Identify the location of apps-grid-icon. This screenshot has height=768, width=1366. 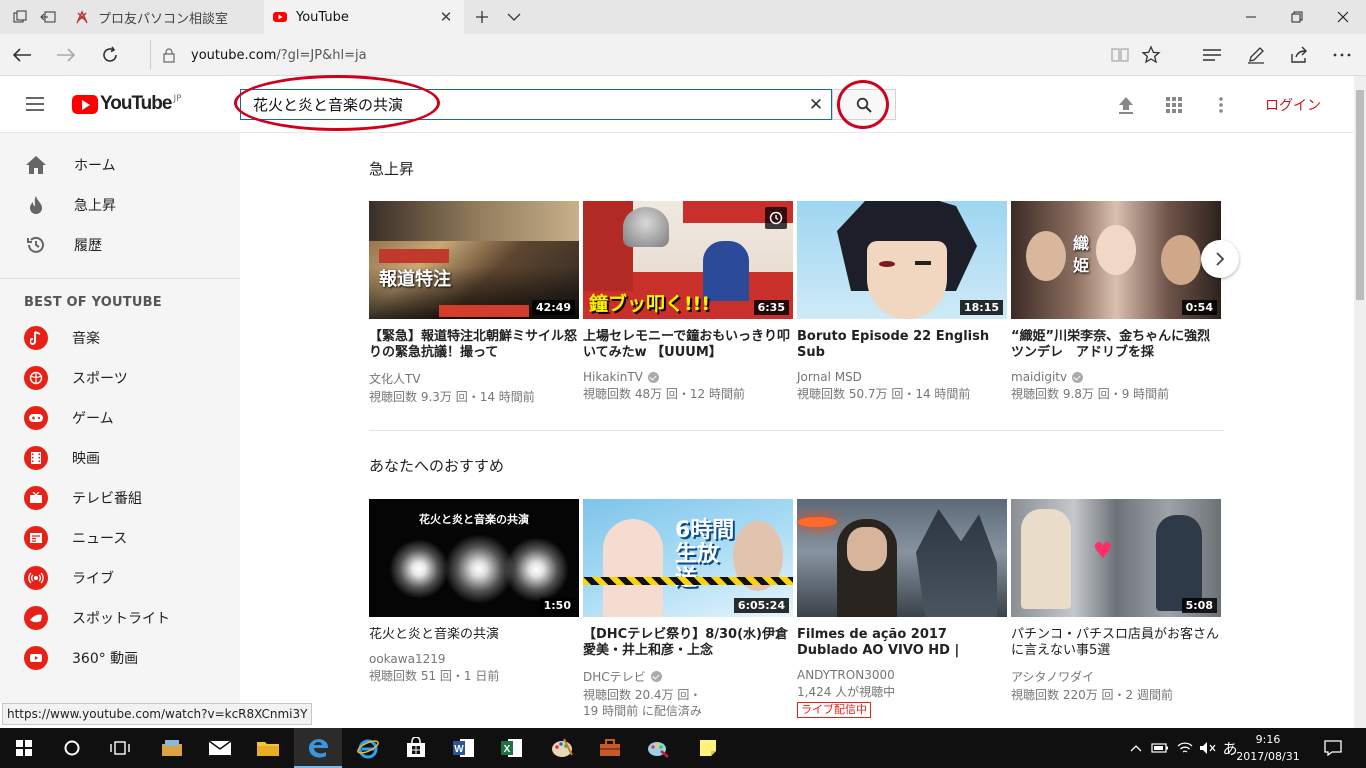
(1174, 105).